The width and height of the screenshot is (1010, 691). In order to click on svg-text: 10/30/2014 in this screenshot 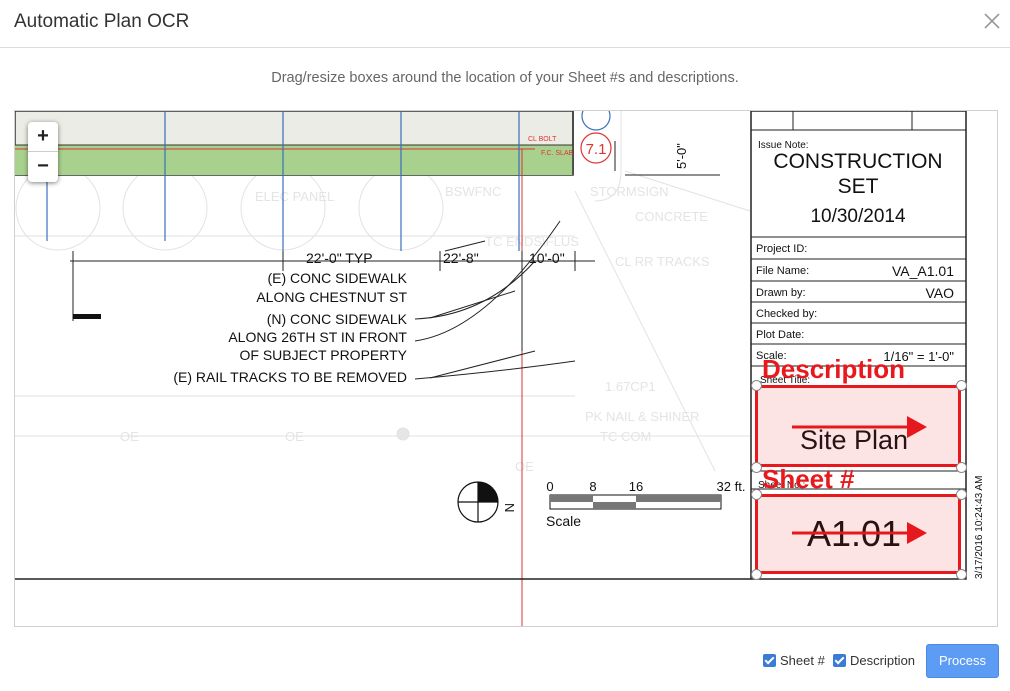, I will do `click(858, 216)`.